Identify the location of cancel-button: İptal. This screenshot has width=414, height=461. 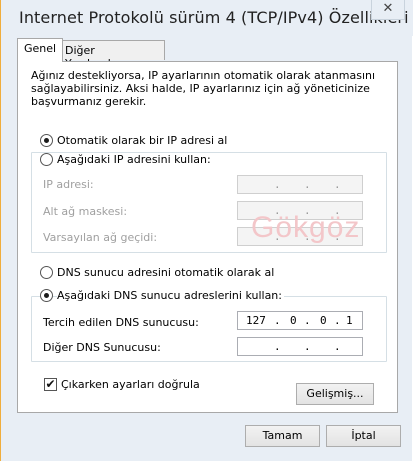
(363, 436).